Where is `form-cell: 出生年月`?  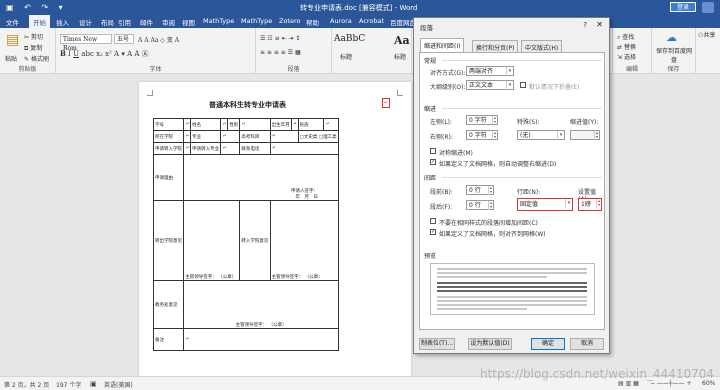 form-cell: 出生年月 is located at coordinates (280, 124).